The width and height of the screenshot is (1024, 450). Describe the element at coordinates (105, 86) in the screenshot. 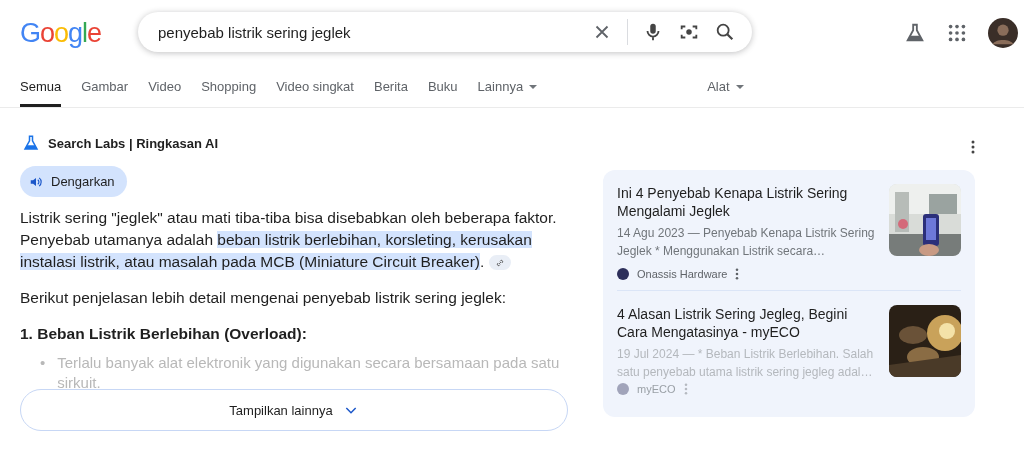

I see `tab: Gambar` at that location.